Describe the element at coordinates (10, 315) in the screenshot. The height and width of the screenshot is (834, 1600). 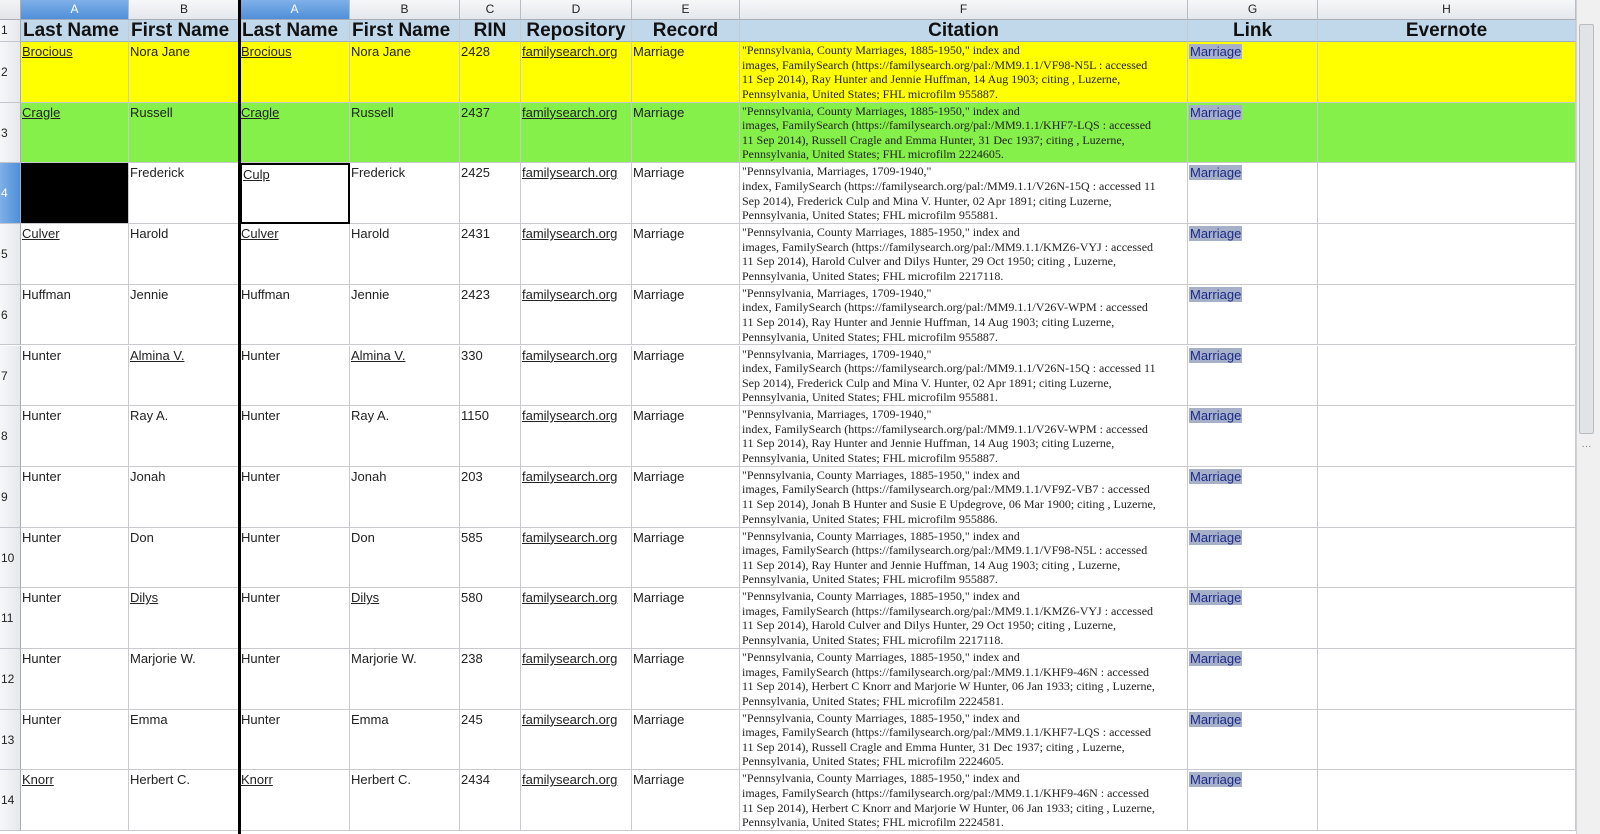
I see `row-header-6: 6` at that location.